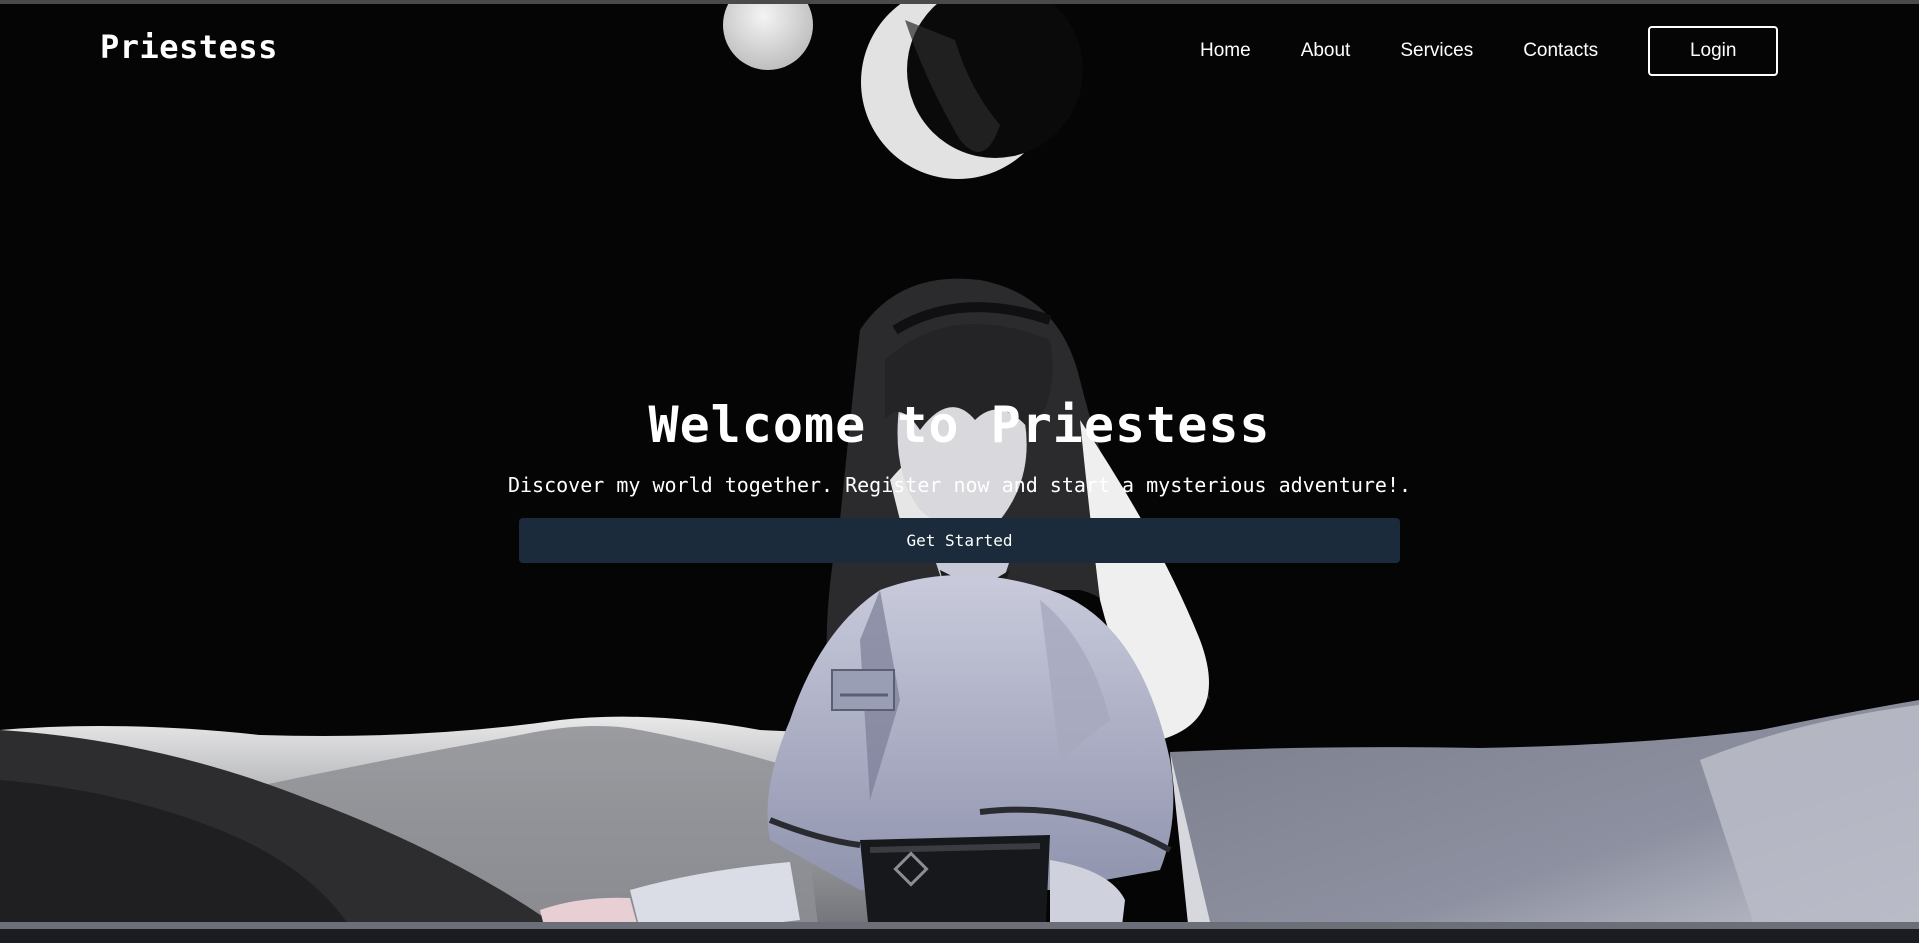 Image resolution: width=1919 pixels, height=943 pixels. Describe the element at coordinates (1489, 51) in the screenshot. I see `main-nav: Home About Services Contacts Login` at that location.